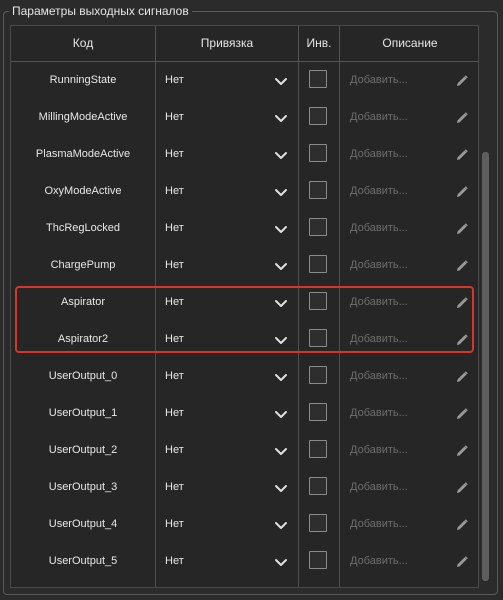 Image resolution: width=503 pixels, height=600 pixels. What do you see at coordinates (227, 43) in the screenshot?
I see `column-header-binding: Привязка` at bounding box center [227, 43].